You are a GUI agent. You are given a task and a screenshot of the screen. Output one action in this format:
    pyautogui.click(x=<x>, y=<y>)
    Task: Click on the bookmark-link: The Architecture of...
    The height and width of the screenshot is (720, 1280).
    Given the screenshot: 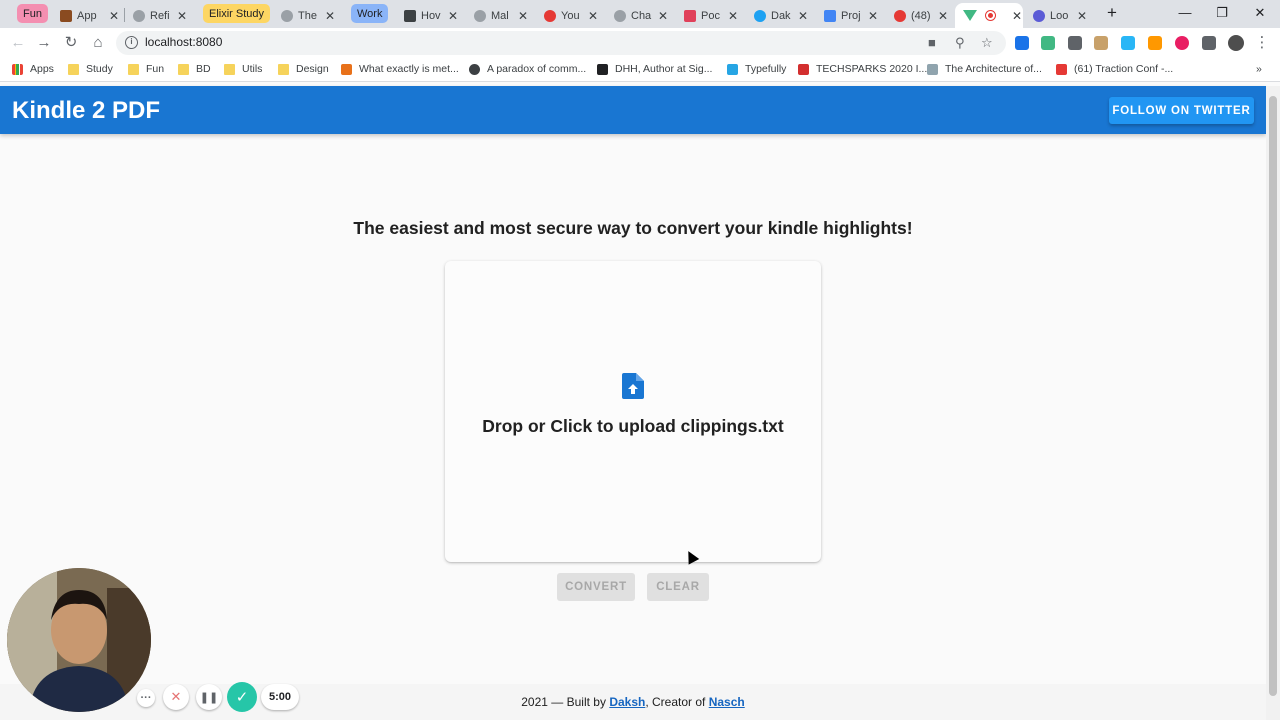 What is the action you would take?
    pyautogui.click(x=984, y=69)
    